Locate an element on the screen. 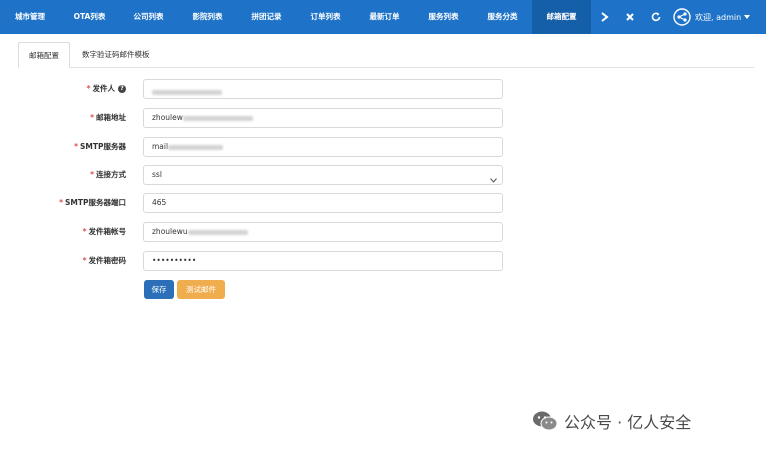 Image resolution: width=766 pixels, height=452 pixels. refresh-icon is located at coordinates (656, 17).